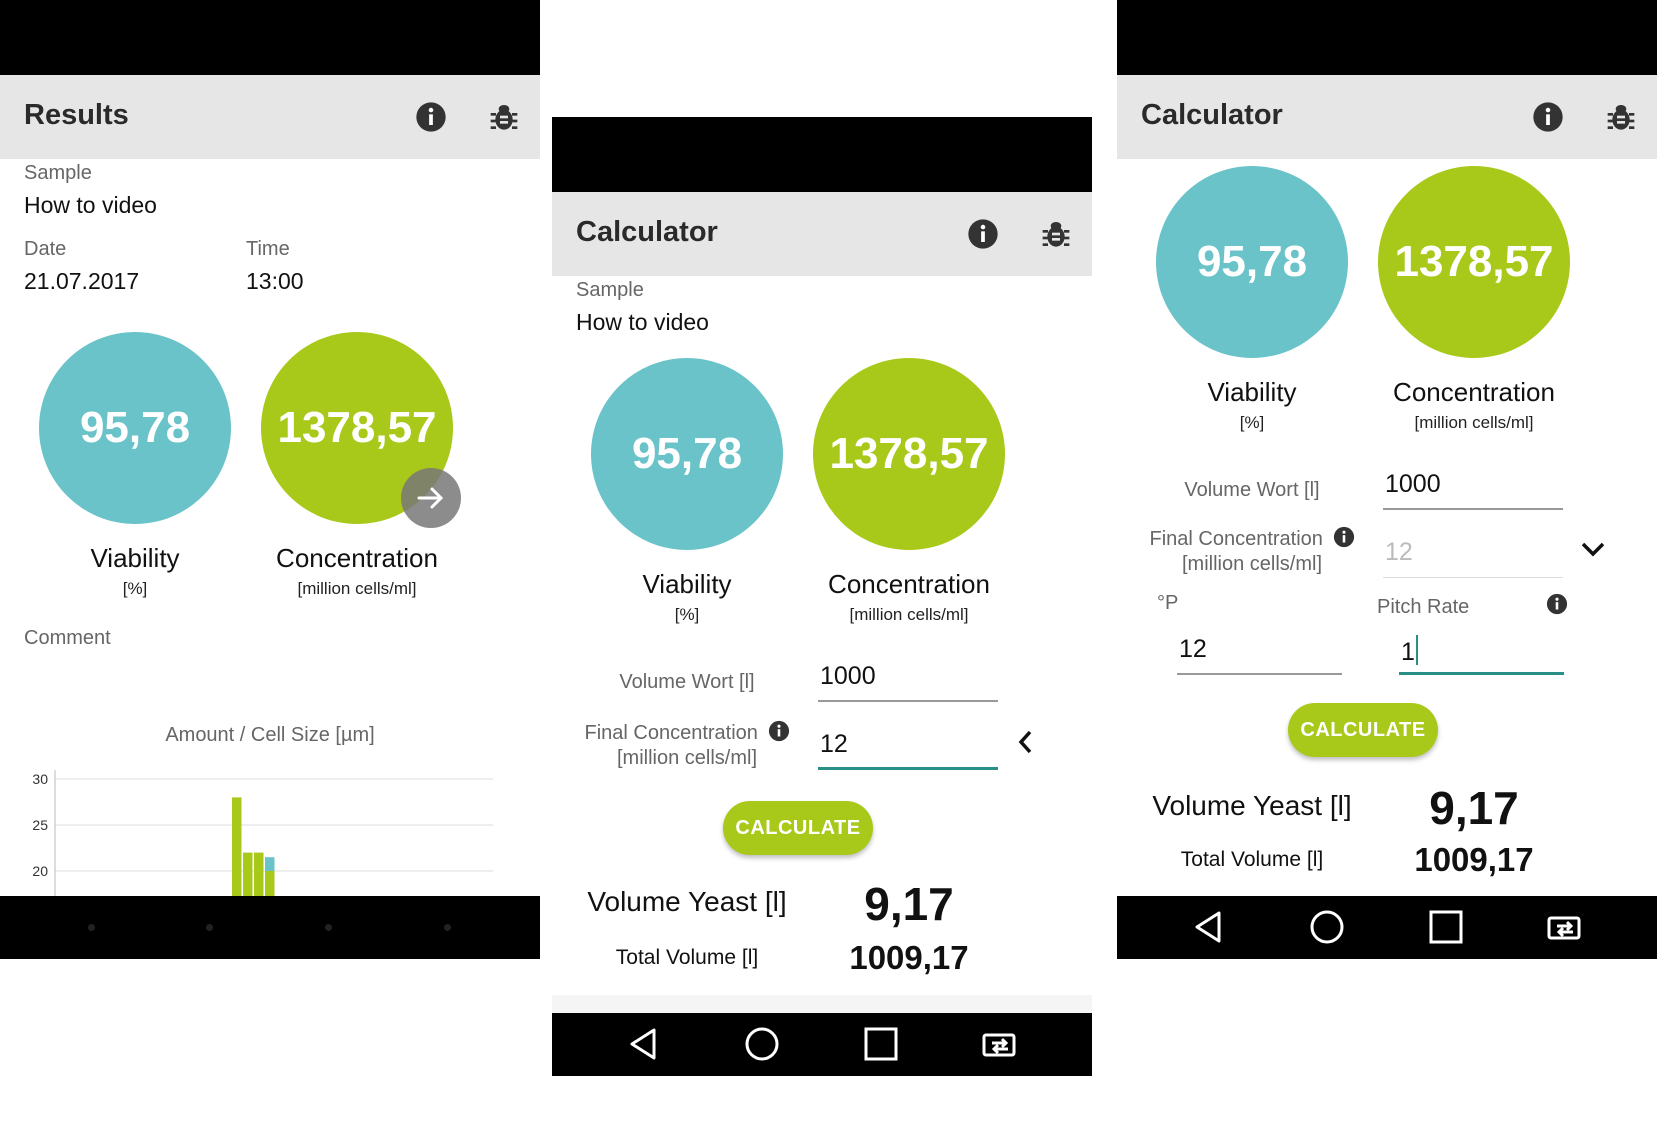 This screenshot has width=1657, height=1139. What do you see at coordinates (1408, 652) in the screenshot?
I see `pitch-rate-value: 1` at bounding box center [1408, 652].